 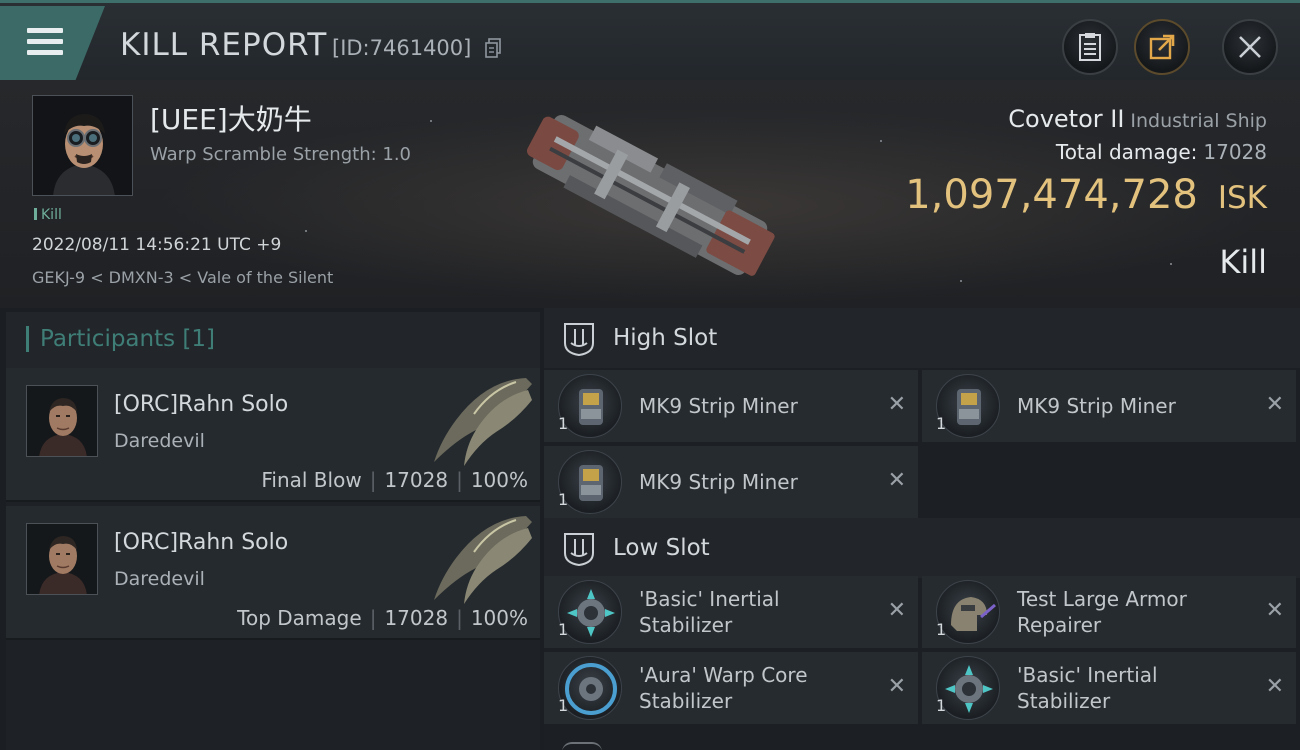 What do you see at coordinates (127, 339) in the screenshot?
I see `participants-title: Participants [1]` at bounding box center [127, 339].